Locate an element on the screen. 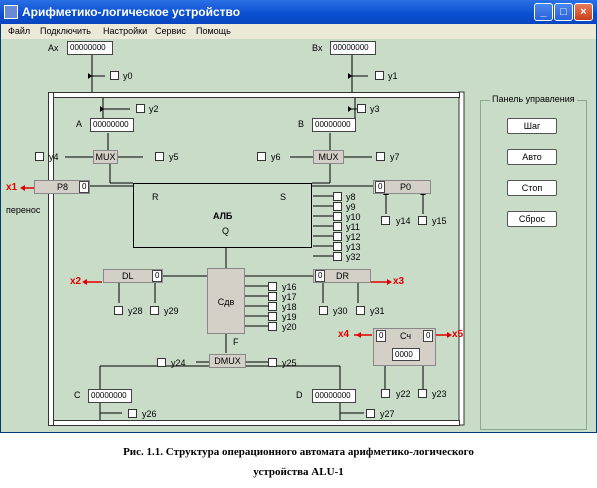  y0-checkbox is located at coordinates (114, 75).